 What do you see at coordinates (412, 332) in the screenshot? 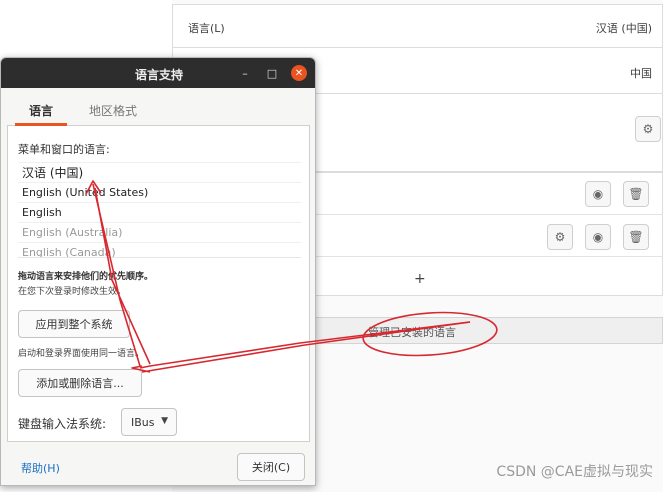
I see `manage-installed-languages-label: 管理已安装的语言` at bounding box center [412, 332].